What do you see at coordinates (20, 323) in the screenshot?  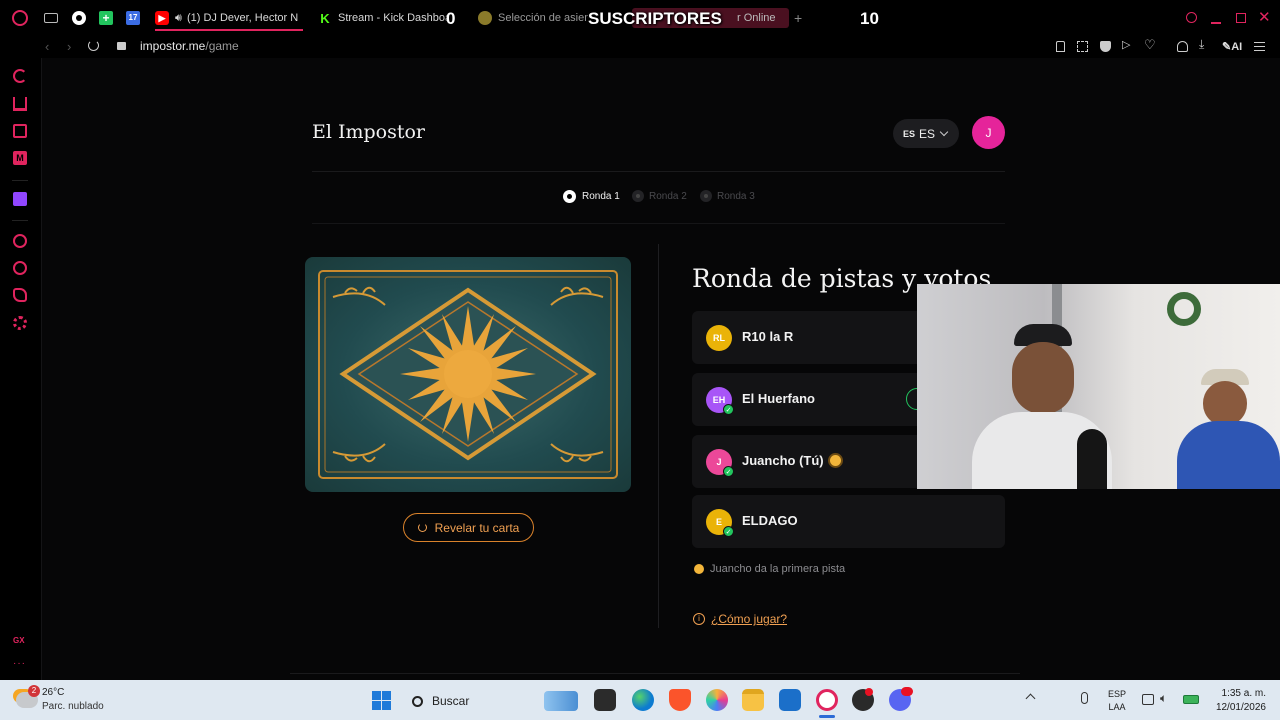 I see `settings-icon` at bounding box center [20, 323].